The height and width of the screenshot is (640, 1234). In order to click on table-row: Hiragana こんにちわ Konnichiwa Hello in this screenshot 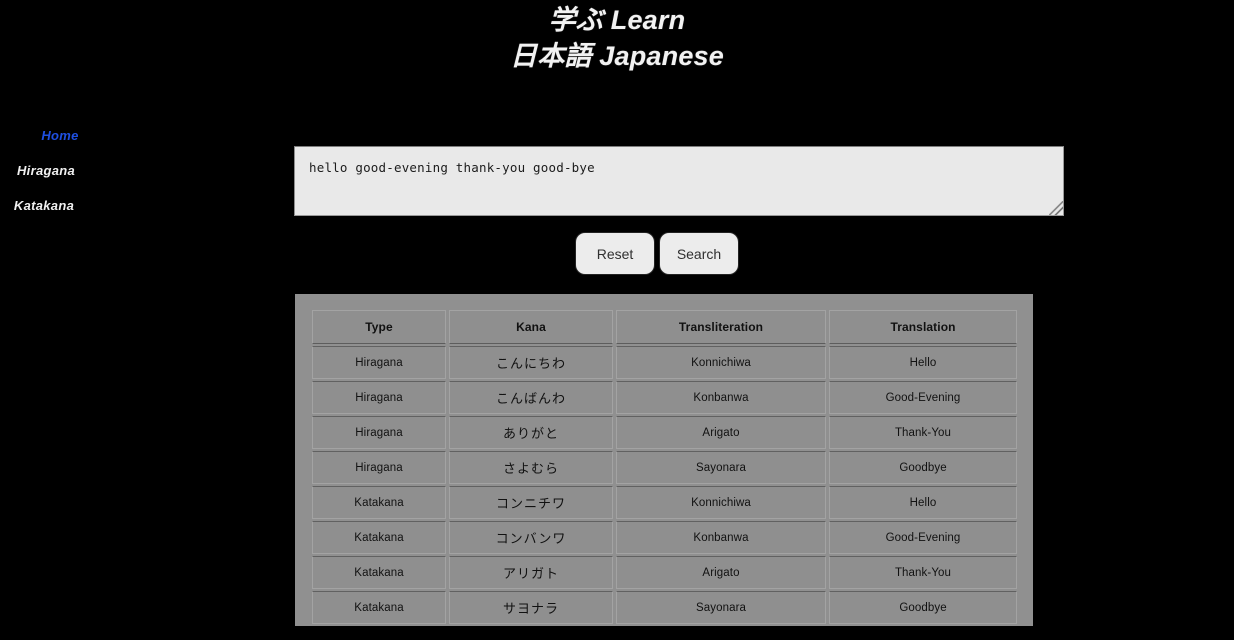, I will do `click(664, 362)`.